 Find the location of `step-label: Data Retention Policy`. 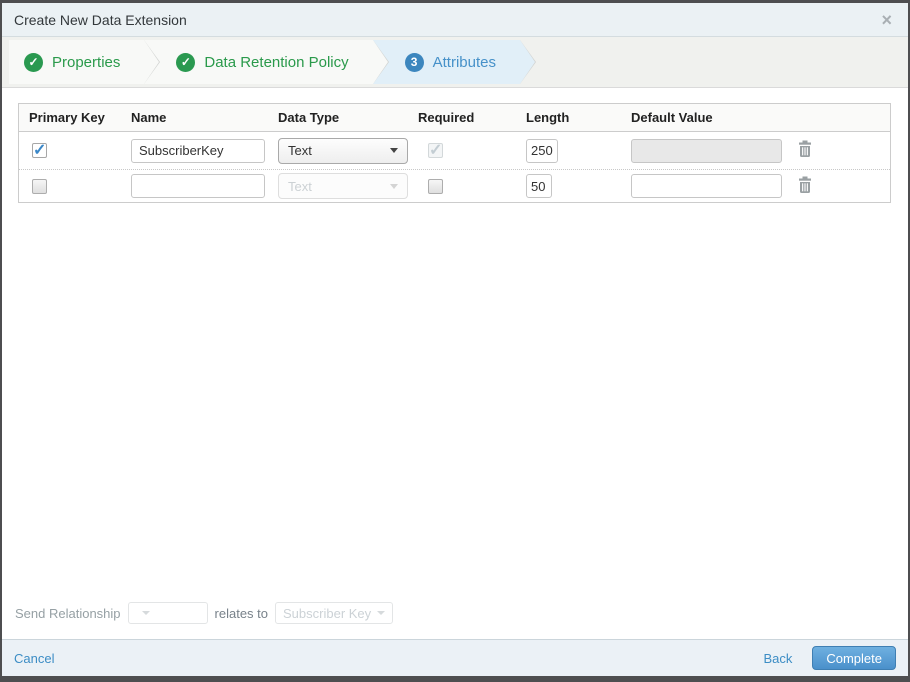

step-label: Data Retention Policy is located at coordinates (276, 62).